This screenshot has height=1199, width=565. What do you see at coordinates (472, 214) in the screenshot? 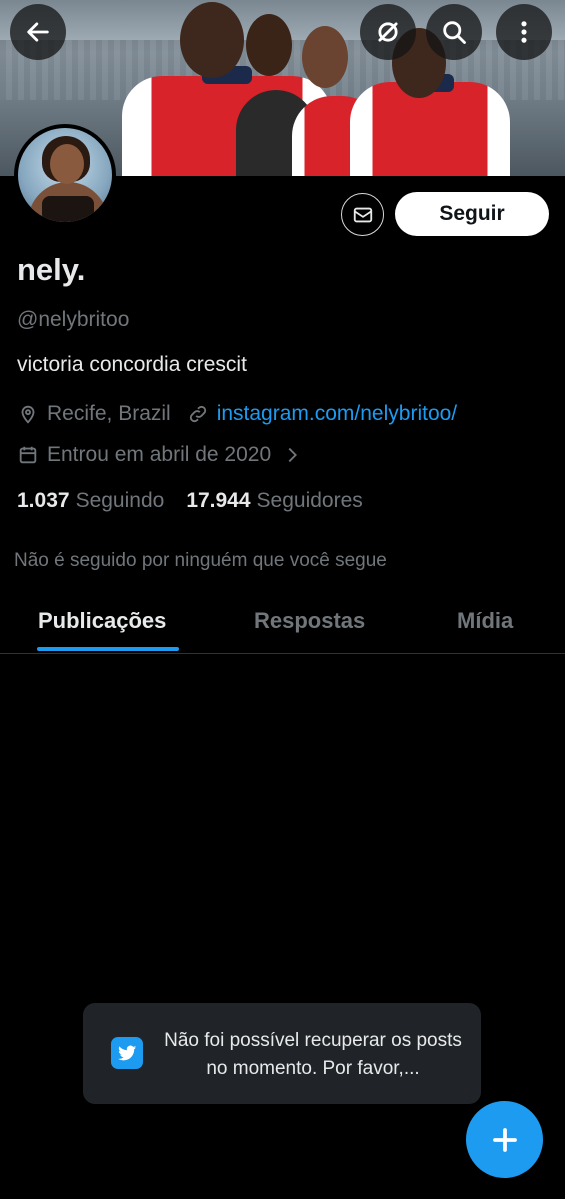
I see `follow-button: Seguir` at bounding box center [472, 214].